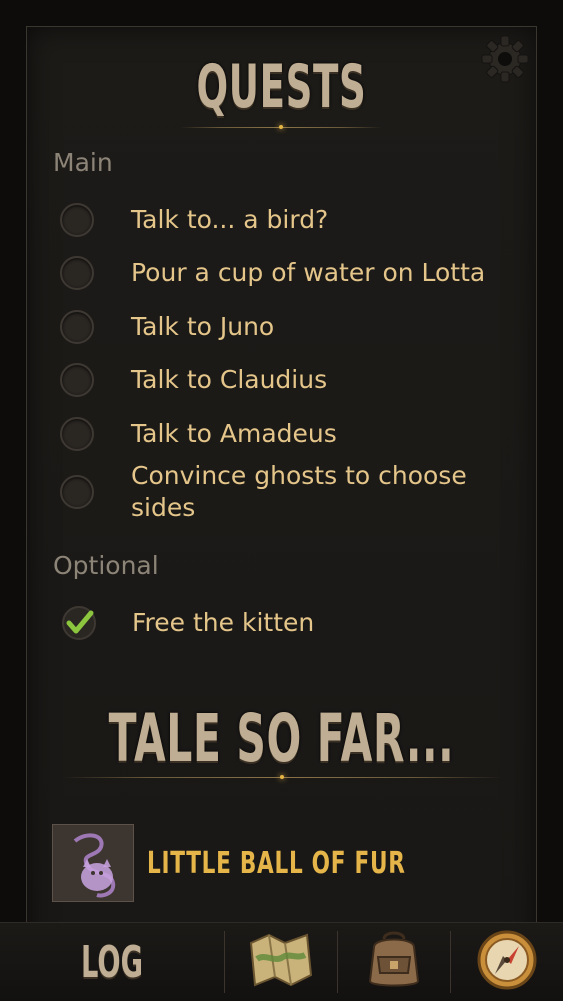 Image resolution: width=563 pixels, height=1001 pixels. What do you see at coordinates (281, 87) in the screenshot?
I see `page-title: QUESTS` at bounding box center [281, 87].